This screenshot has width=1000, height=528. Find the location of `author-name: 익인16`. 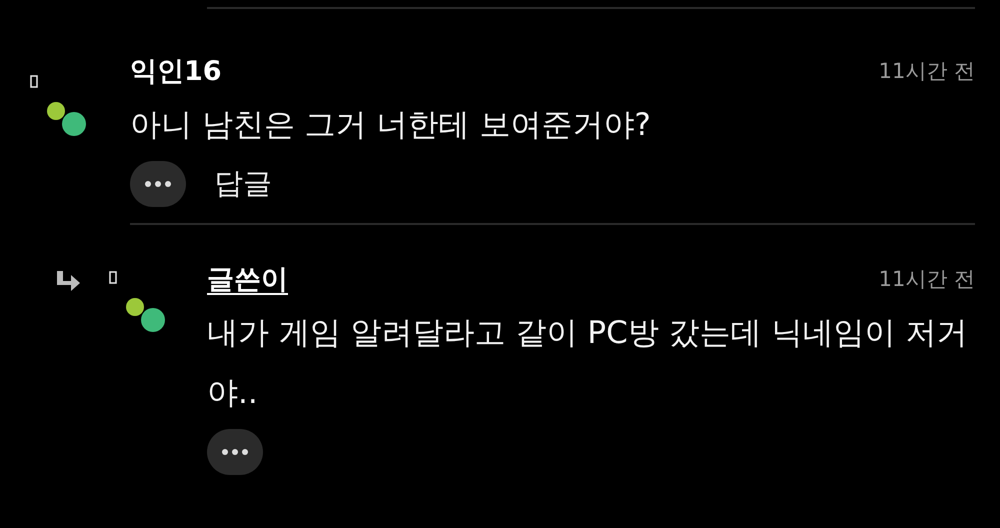

author-name: 익인16 is located at coordinates (176, 71).